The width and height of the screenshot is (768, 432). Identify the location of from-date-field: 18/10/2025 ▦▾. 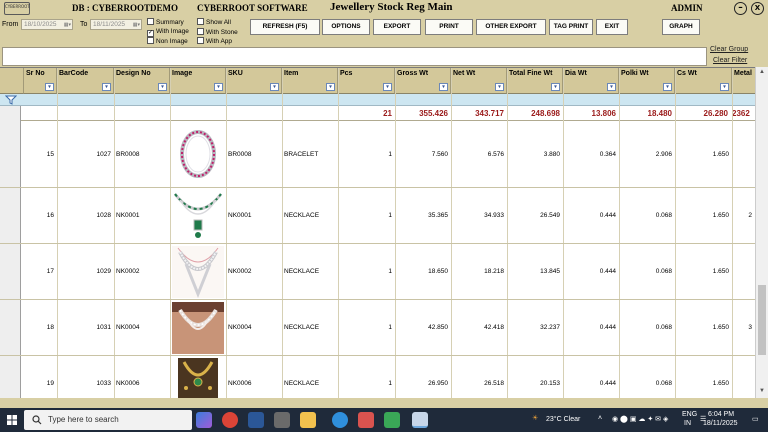
(47, 24).